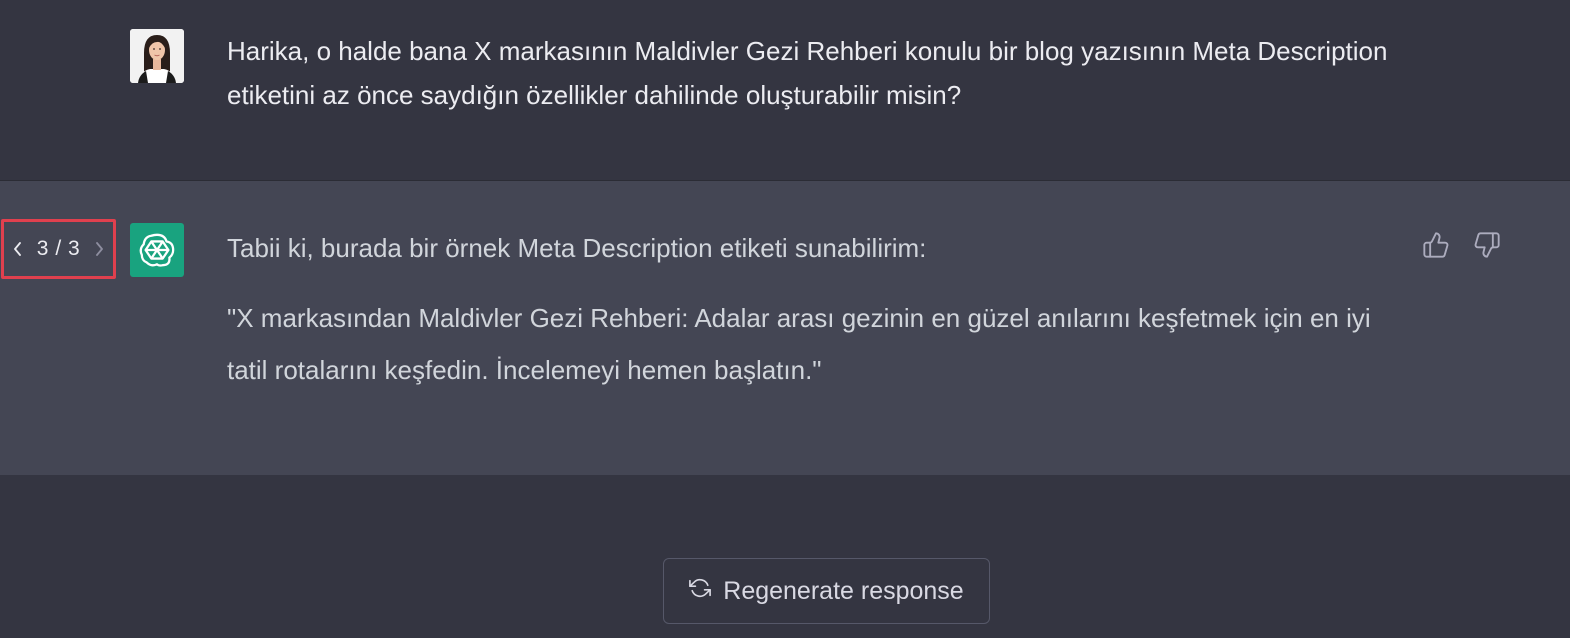  I want to click on openai-logo-icon, so click(157, 250).